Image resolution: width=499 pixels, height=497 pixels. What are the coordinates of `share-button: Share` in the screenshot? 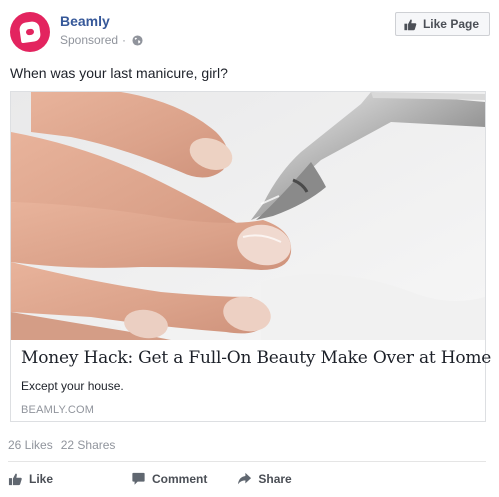 It's located at (264, 479).